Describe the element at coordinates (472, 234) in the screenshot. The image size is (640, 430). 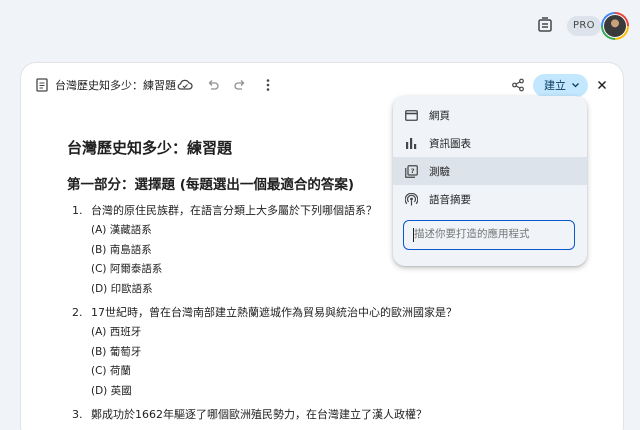
I see `input-placeholder: 描述你要打造的應用程式` at that location.